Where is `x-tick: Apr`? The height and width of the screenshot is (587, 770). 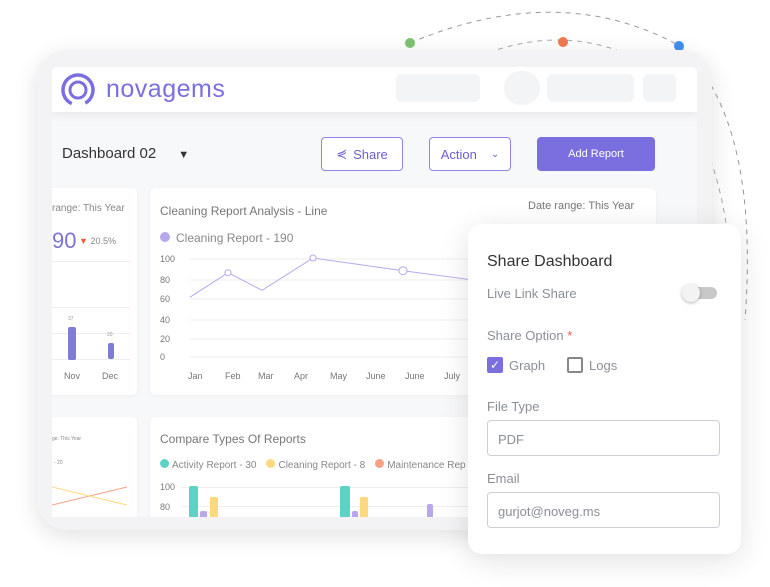 x-tick: Apr is located at coordinates (301, 376).